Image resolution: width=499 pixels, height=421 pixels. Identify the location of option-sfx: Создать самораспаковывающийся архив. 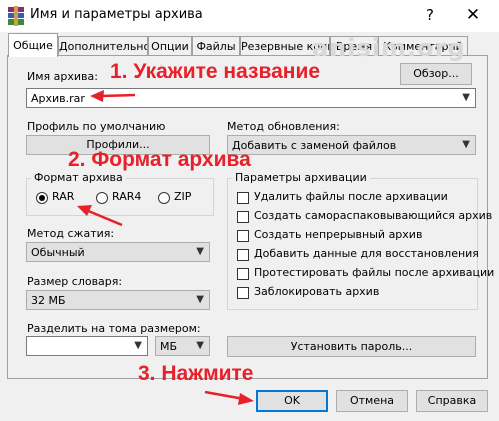
(373, 215).